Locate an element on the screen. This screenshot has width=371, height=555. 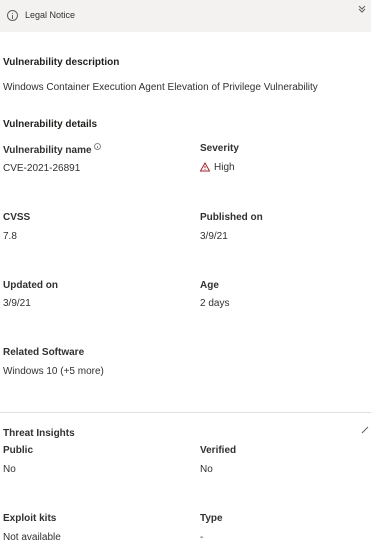
vulnerability-details-heading: Vulnerability details is located at coordinates (50, 124).